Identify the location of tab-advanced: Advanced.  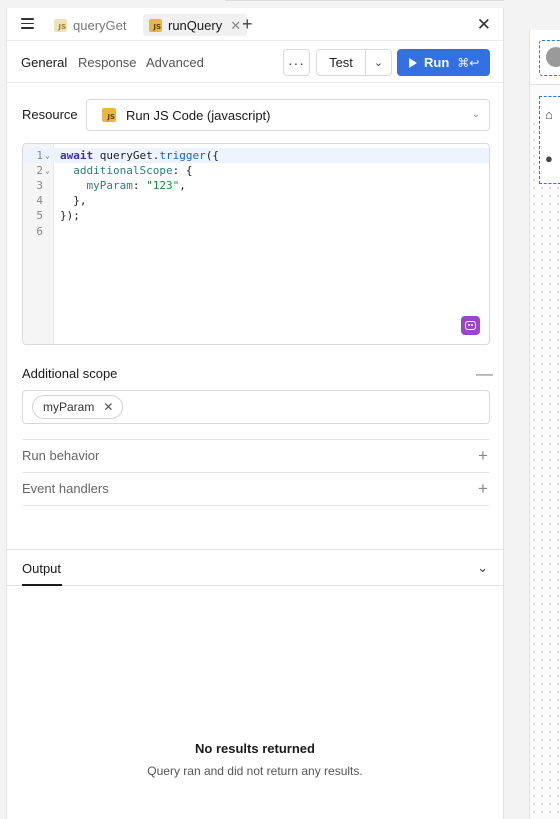
(175, 62).